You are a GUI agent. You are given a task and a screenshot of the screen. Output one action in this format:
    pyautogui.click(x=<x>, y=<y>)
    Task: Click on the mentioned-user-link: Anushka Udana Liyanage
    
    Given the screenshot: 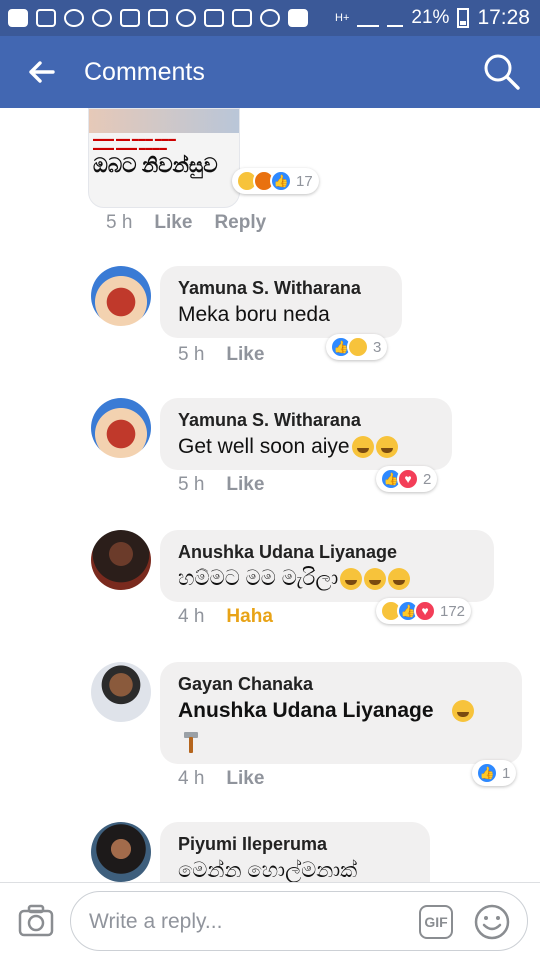 What is the action you would take?
    pyautogui.click(x=306, y=710)
    